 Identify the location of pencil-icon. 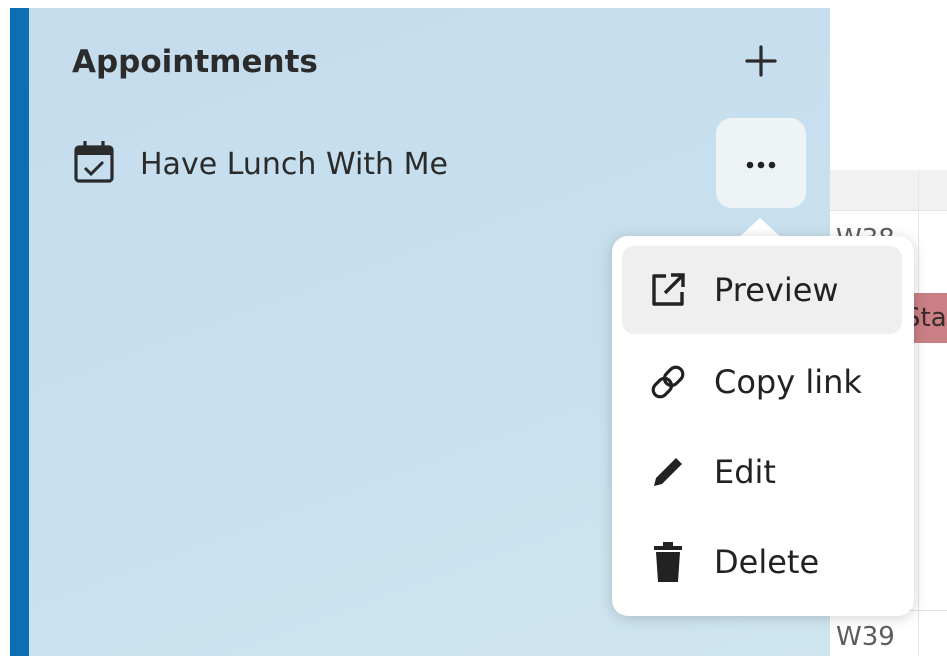
(668, 472).